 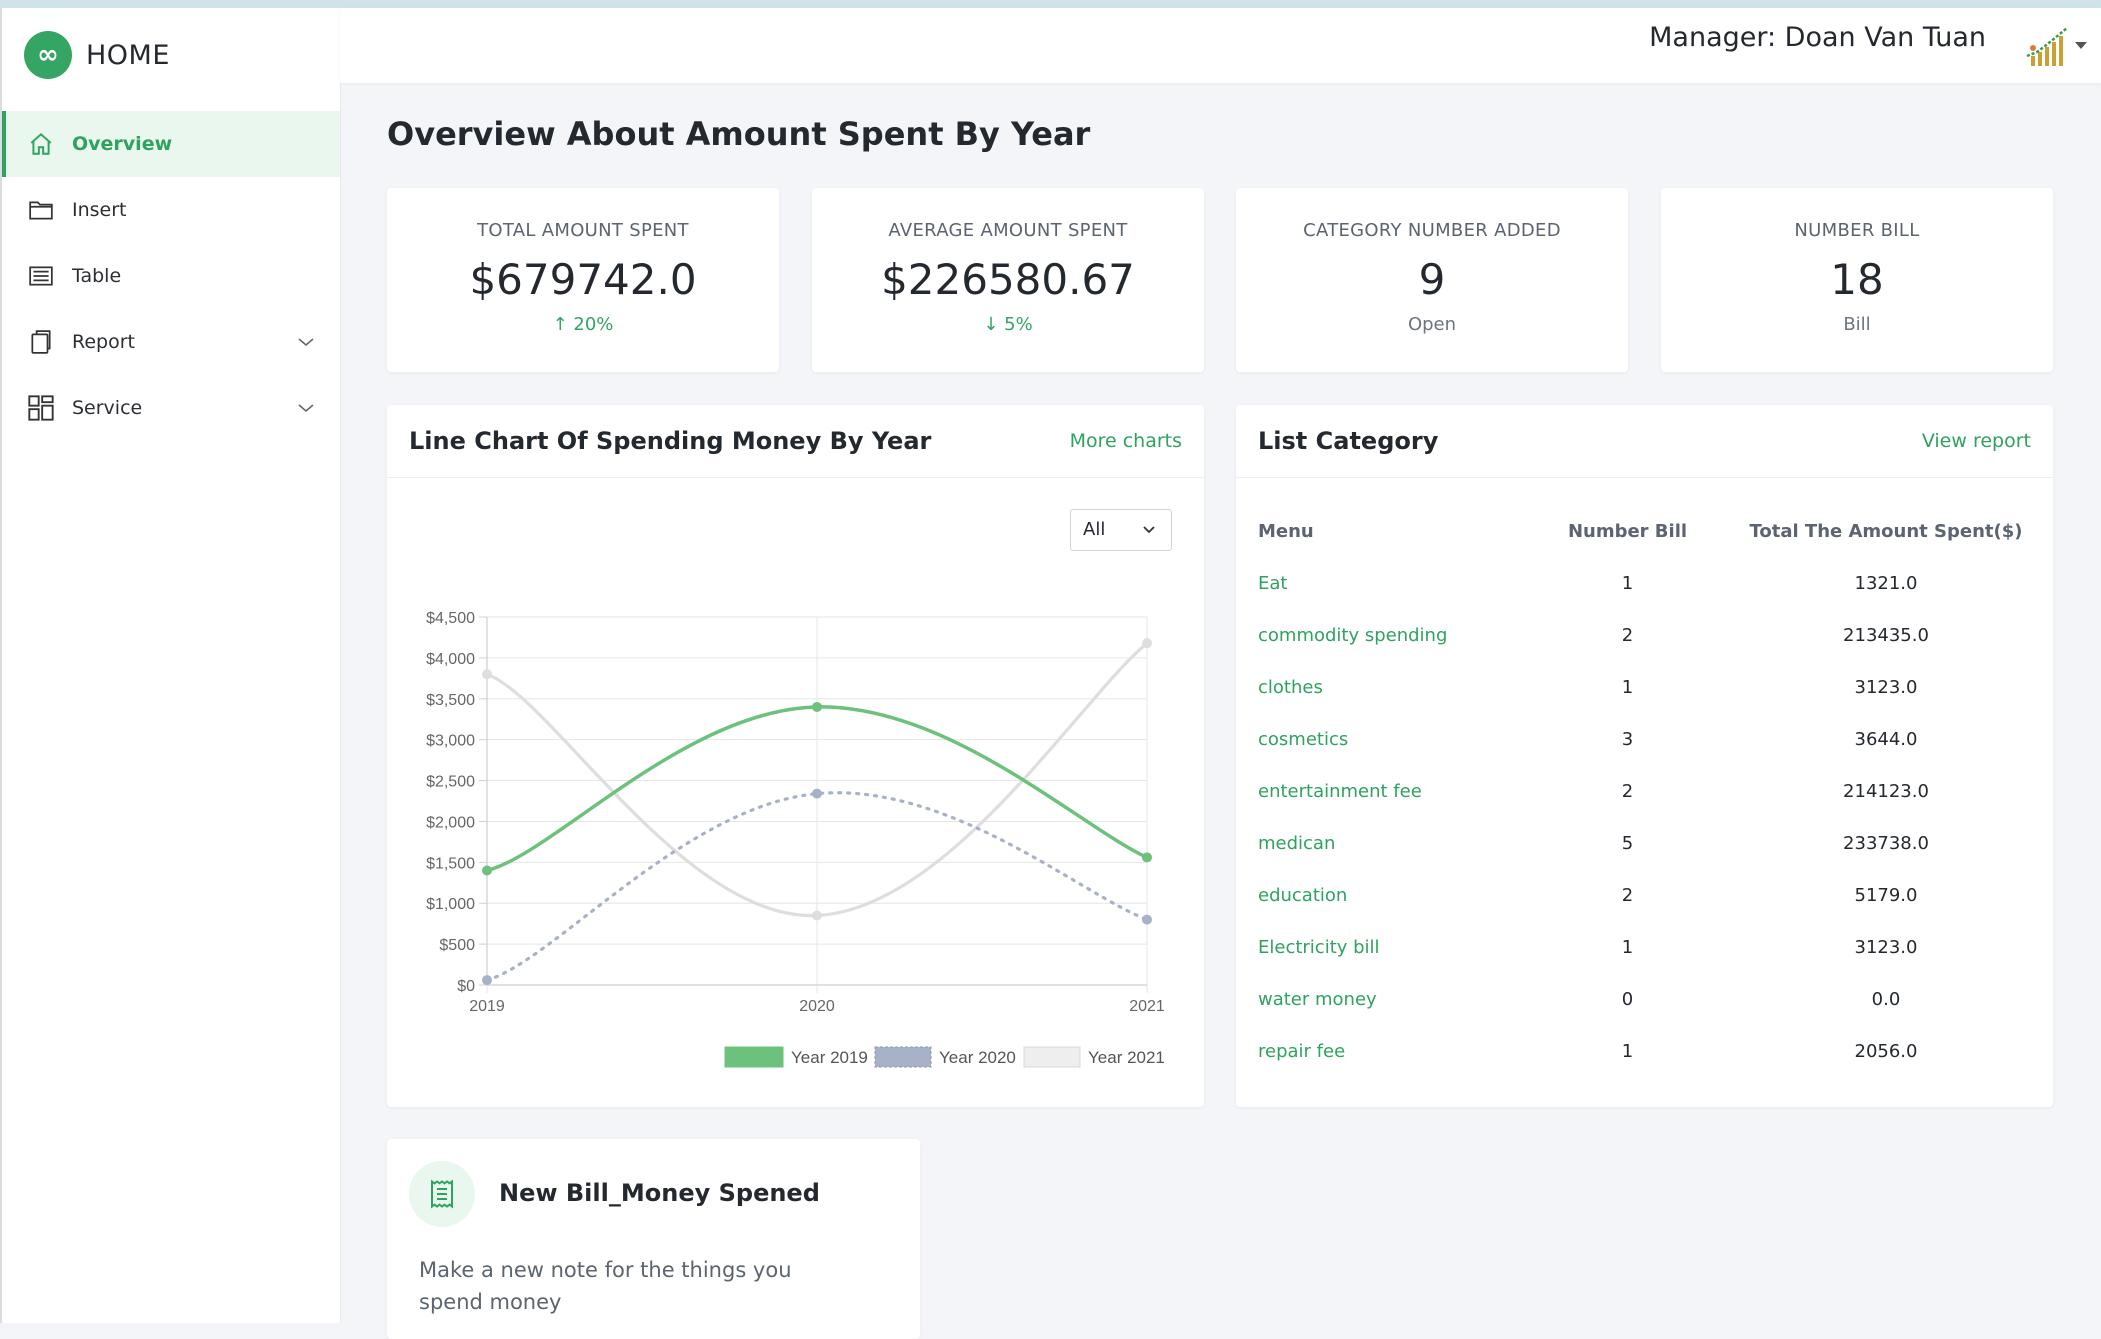 I want to click on table-row: medican 5 233738.0, so click(x=1647, y=843).